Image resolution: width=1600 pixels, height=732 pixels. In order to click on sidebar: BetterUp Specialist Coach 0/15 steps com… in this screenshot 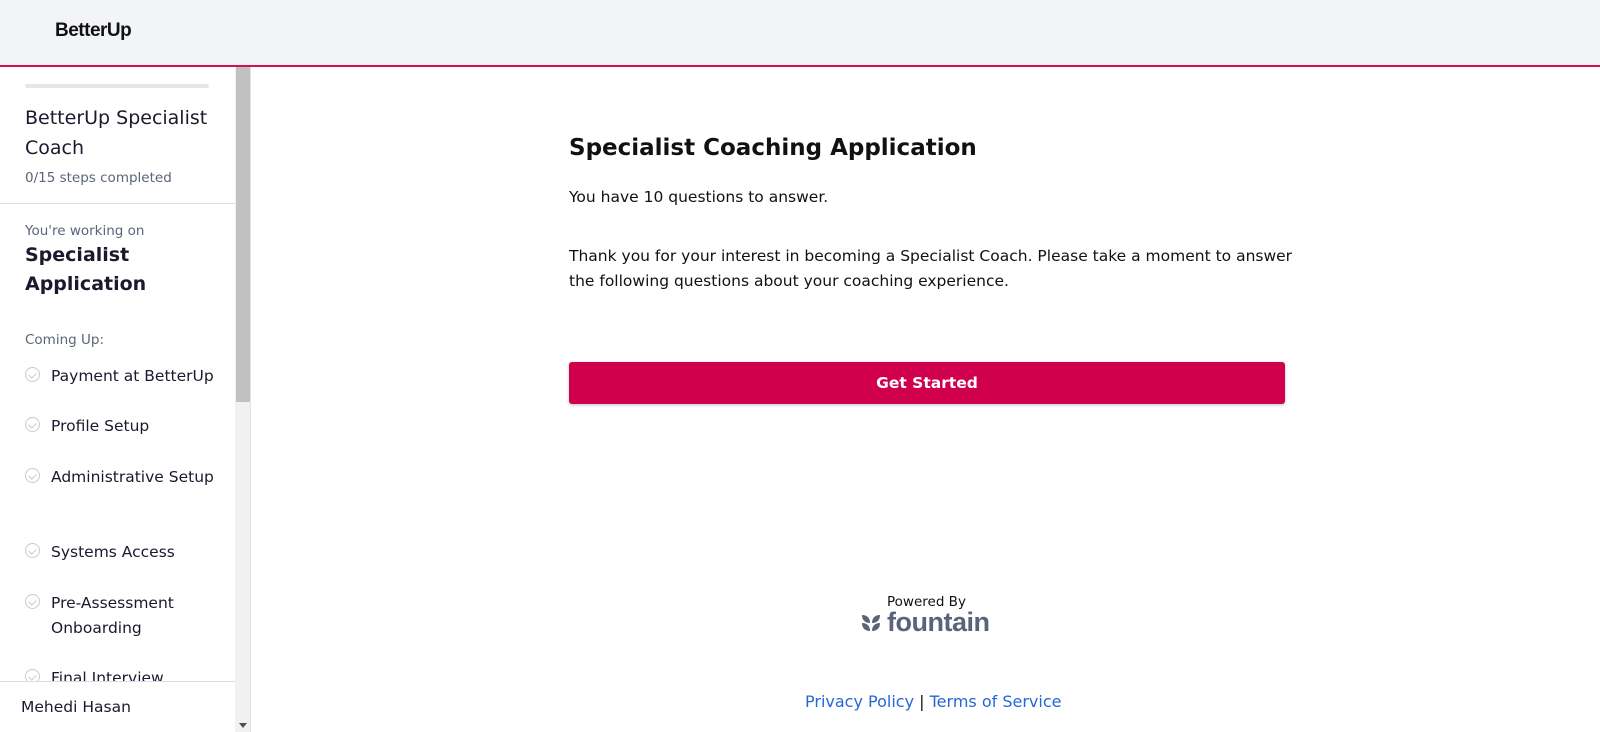, I will do `click(125, 399)`.